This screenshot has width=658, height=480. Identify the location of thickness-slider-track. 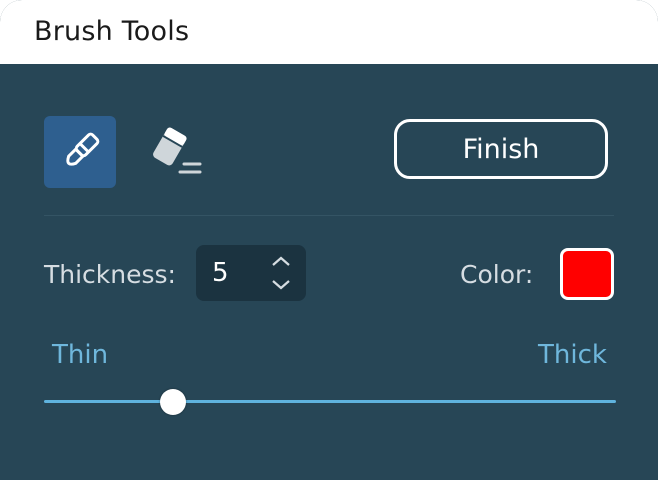
(330, 401).